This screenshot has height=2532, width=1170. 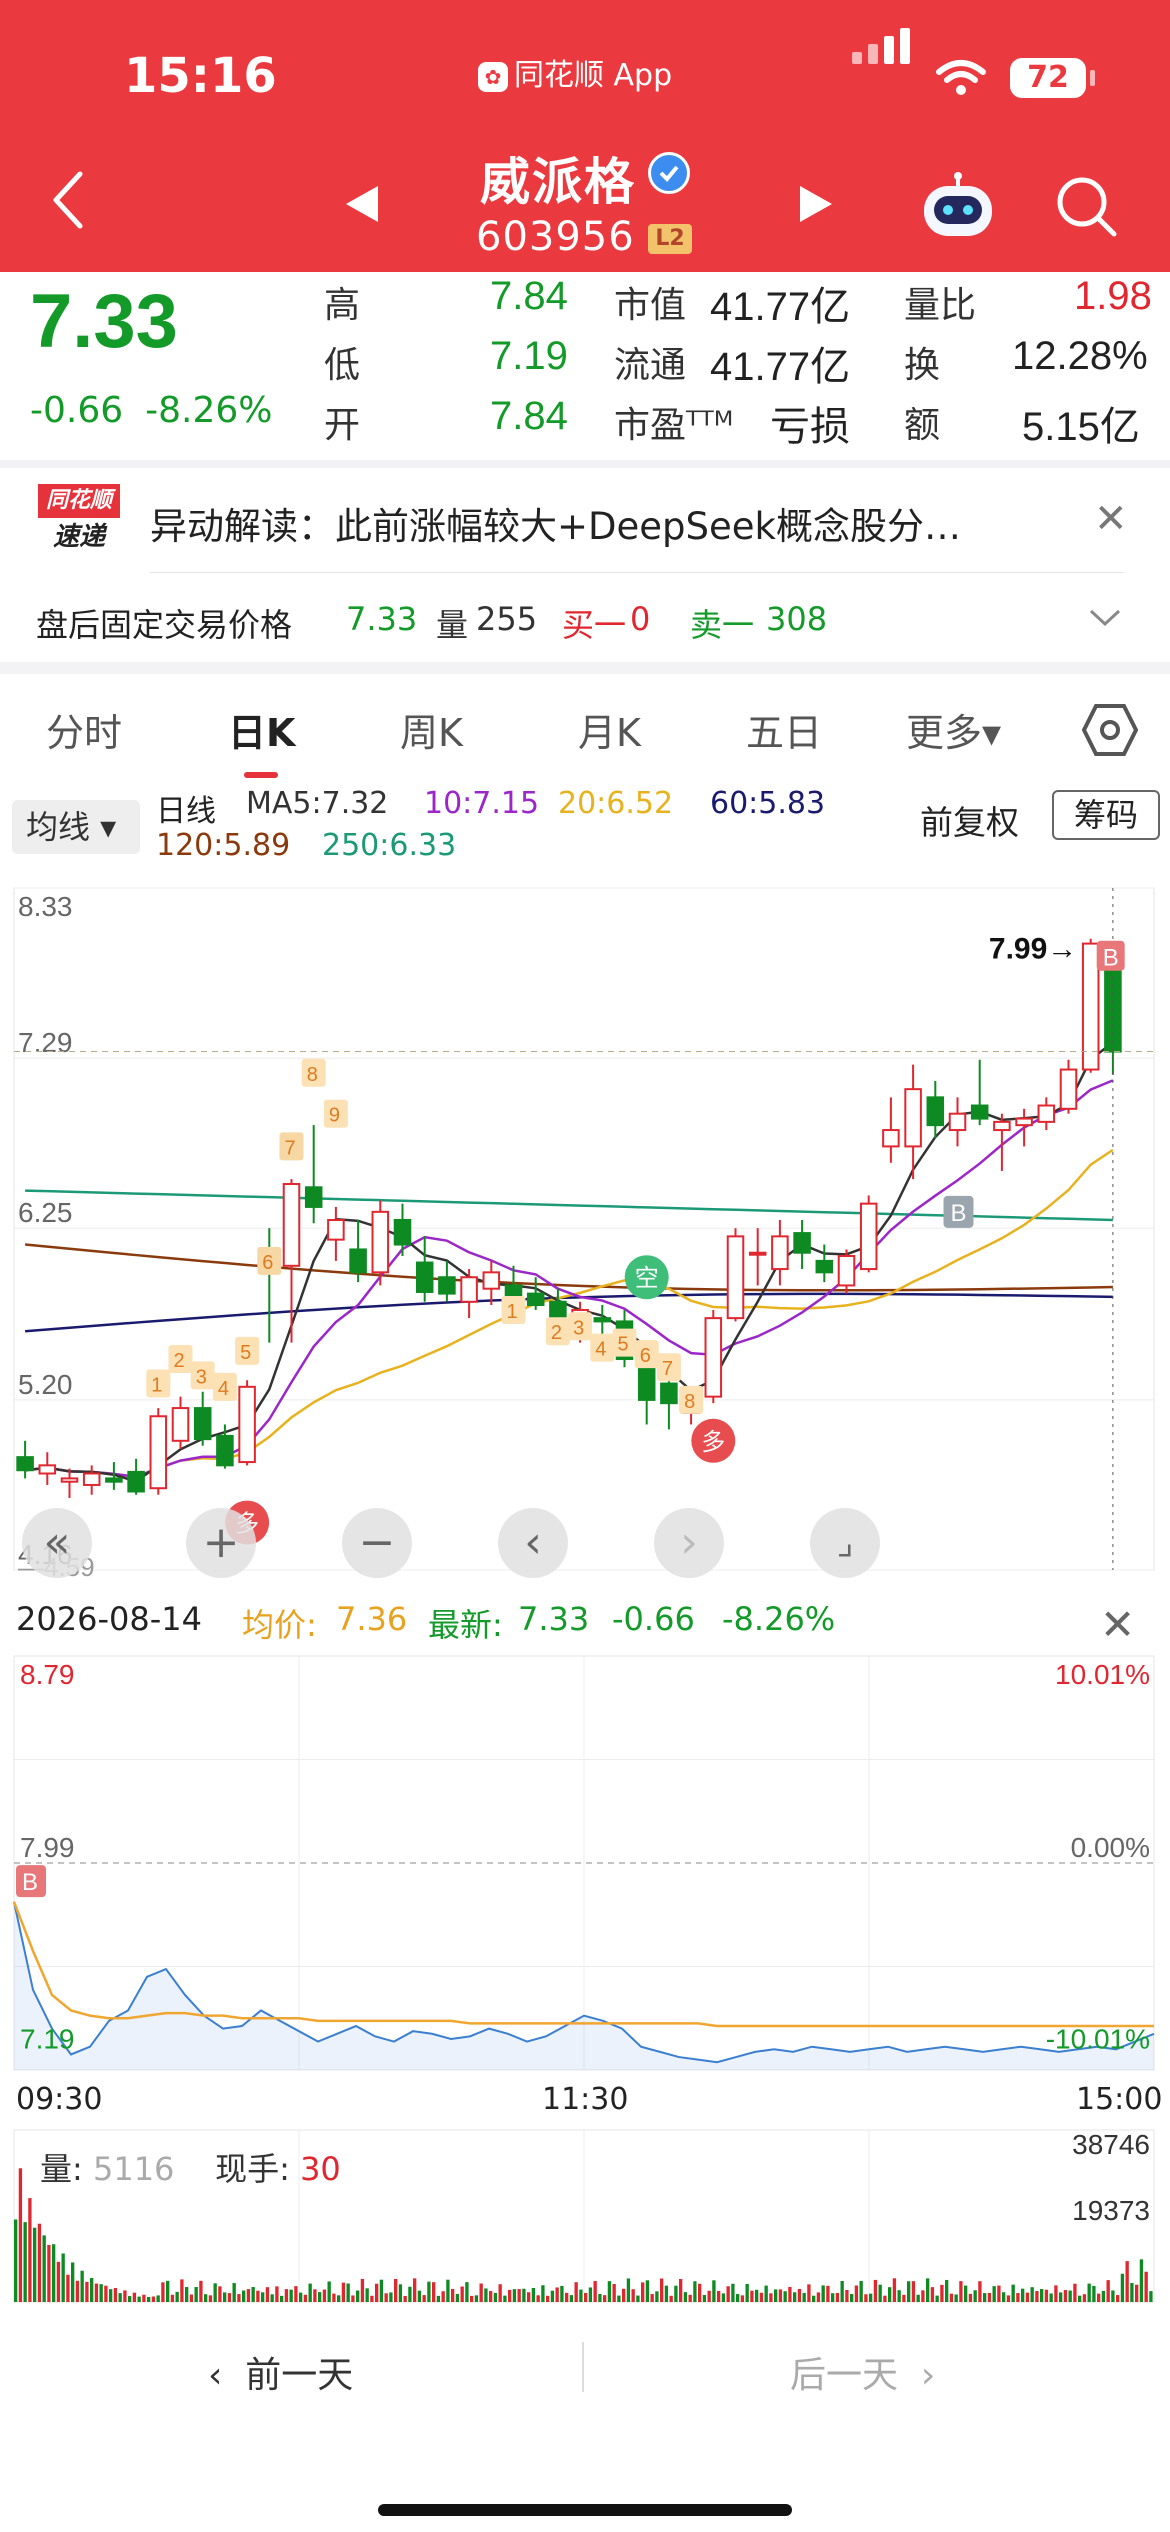 I want to click on tab-intraday: 分时, so click(x=84, y=729).